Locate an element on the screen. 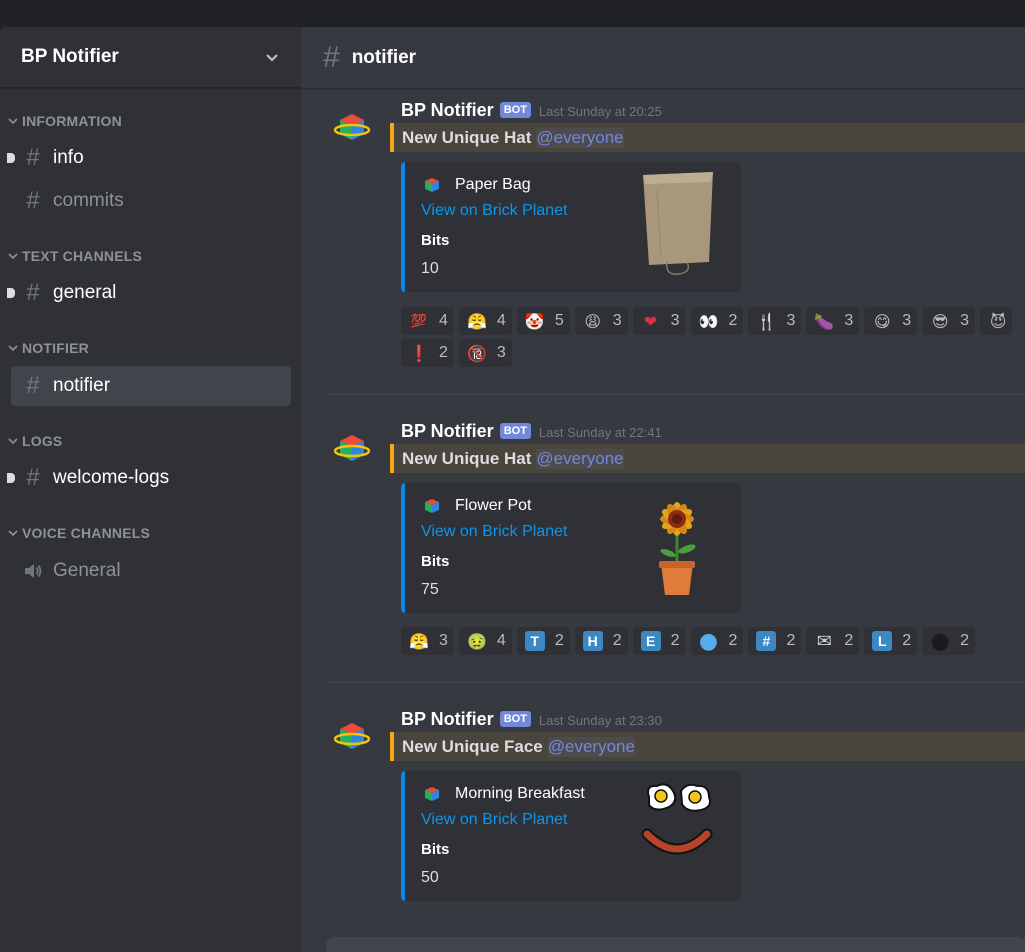 The image size is (1025, 952). reaction: H2 is located at coordinates (601, 641).